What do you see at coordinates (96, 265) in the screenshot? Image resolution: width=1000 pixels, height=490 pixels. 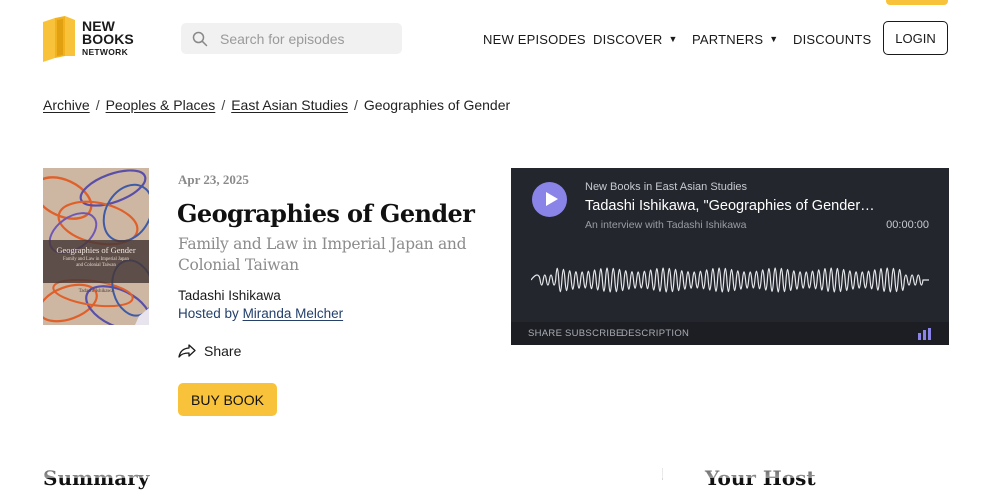 I see `cover-subtitle-line-2: and Colonial Taiwan` at bounding box center [96, 265].